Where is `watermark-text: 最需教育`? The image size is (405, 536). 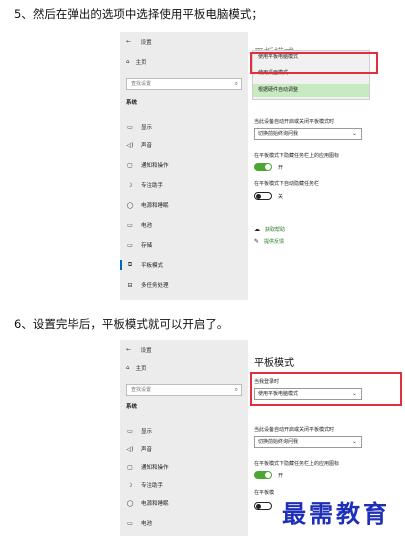 watermark-text: 最需教育 is located at coordinates (336, 513).